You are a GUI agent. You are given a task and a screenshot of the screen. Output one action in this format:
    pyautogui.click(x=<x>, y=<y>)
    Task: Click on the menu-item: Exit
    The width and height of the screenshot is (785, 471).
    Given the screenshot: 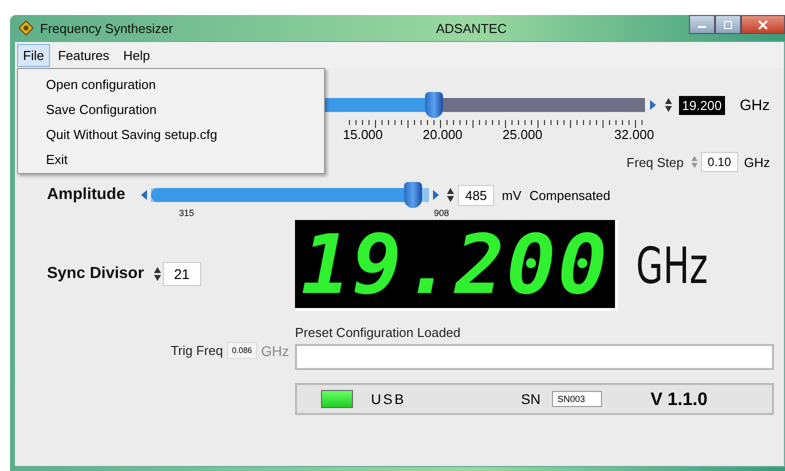 What is the action you would take?
    pyautogui.click(x=185, y=159)
    